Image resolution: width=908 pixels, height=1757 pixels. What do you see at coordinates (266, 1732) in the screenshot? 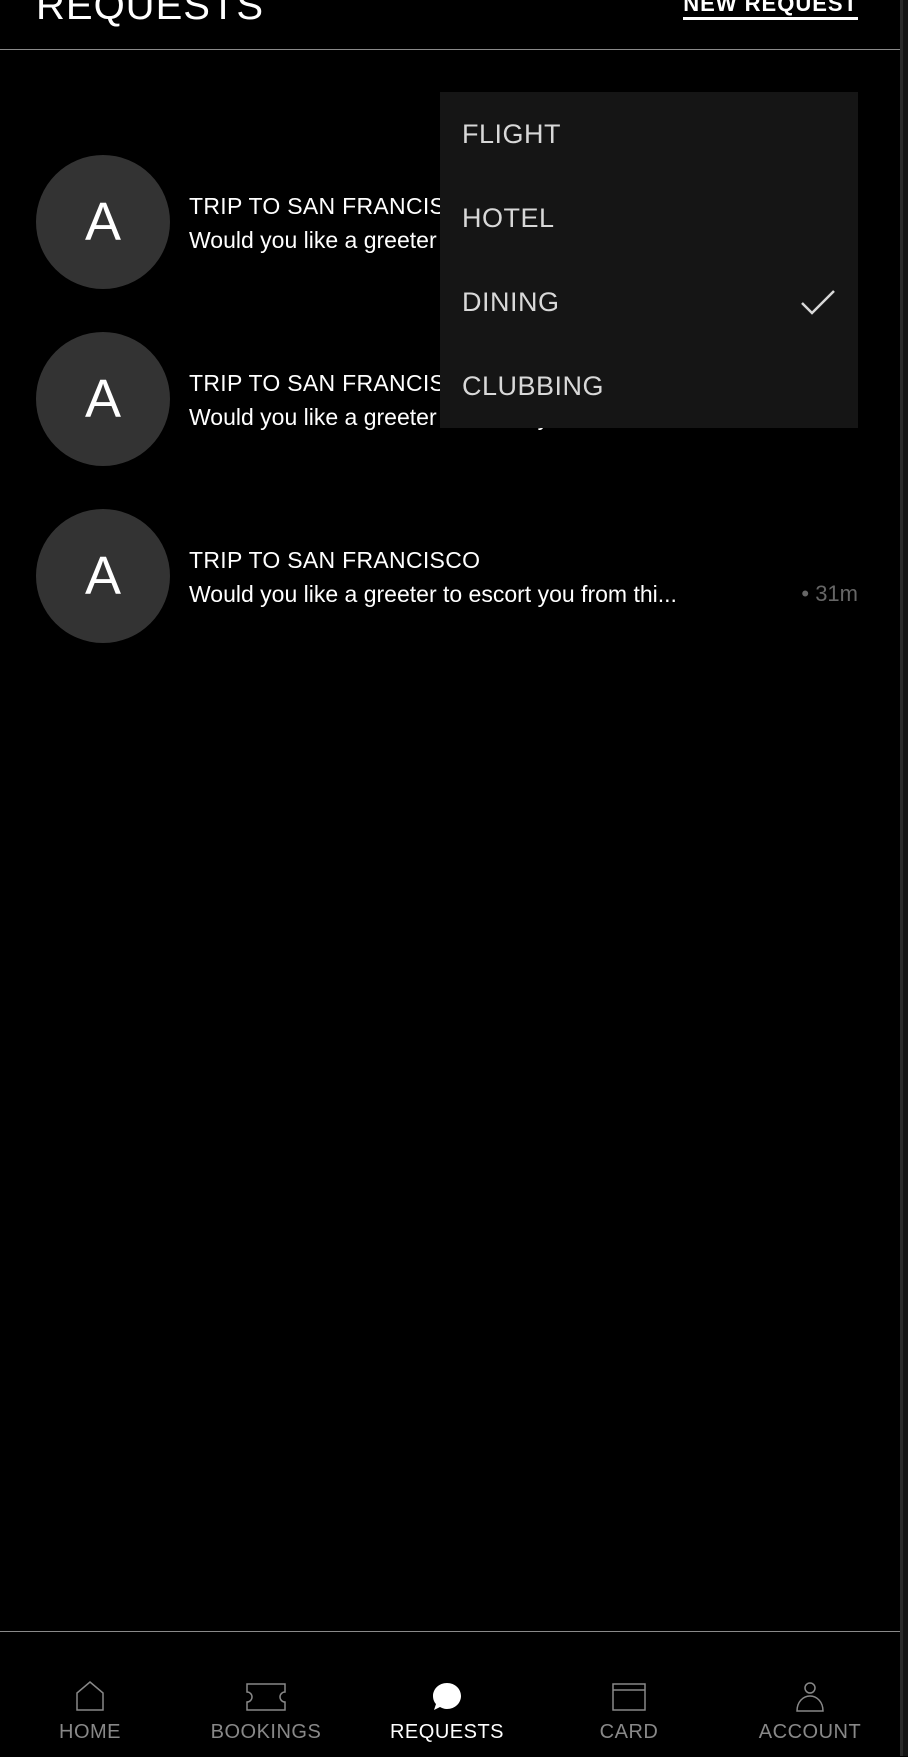
I see `tab-label: BOOKINGS` at bounding box center [266, 1732].